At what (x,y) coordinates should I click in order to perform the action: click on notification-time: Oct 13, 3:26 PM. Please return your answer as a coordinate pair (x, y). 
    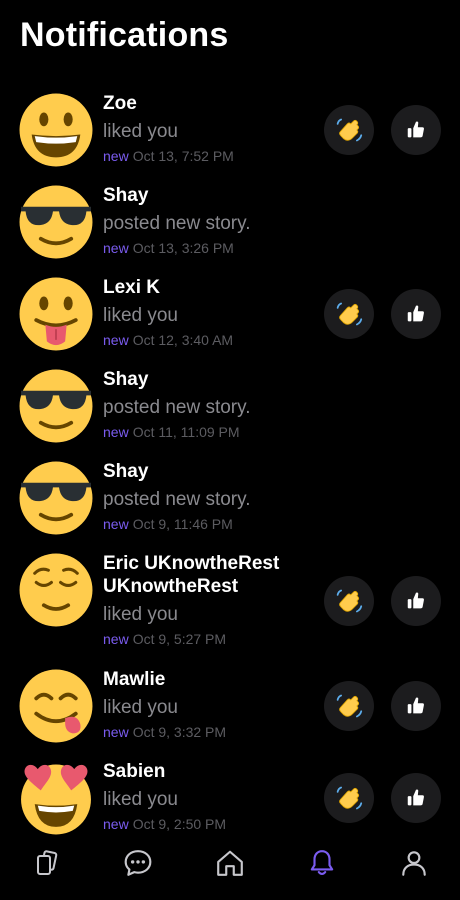
    Looking at the image, I should click on (183, 248).